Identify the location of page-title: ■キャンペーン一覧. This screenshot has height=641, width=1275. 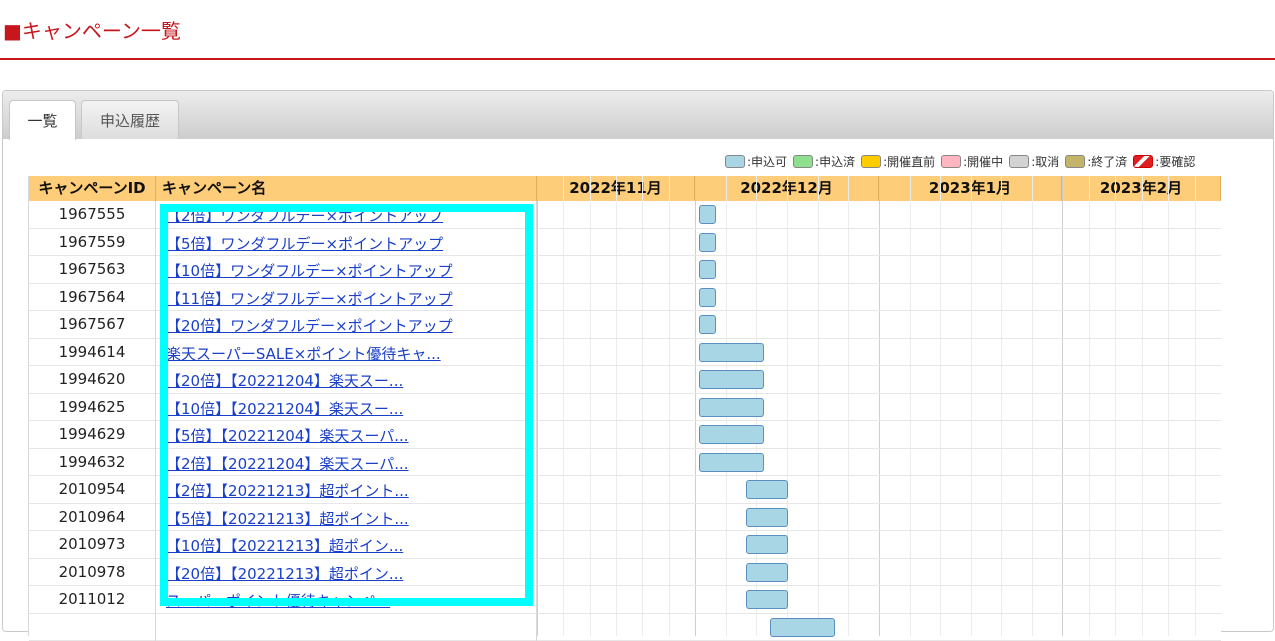
(92, 31).